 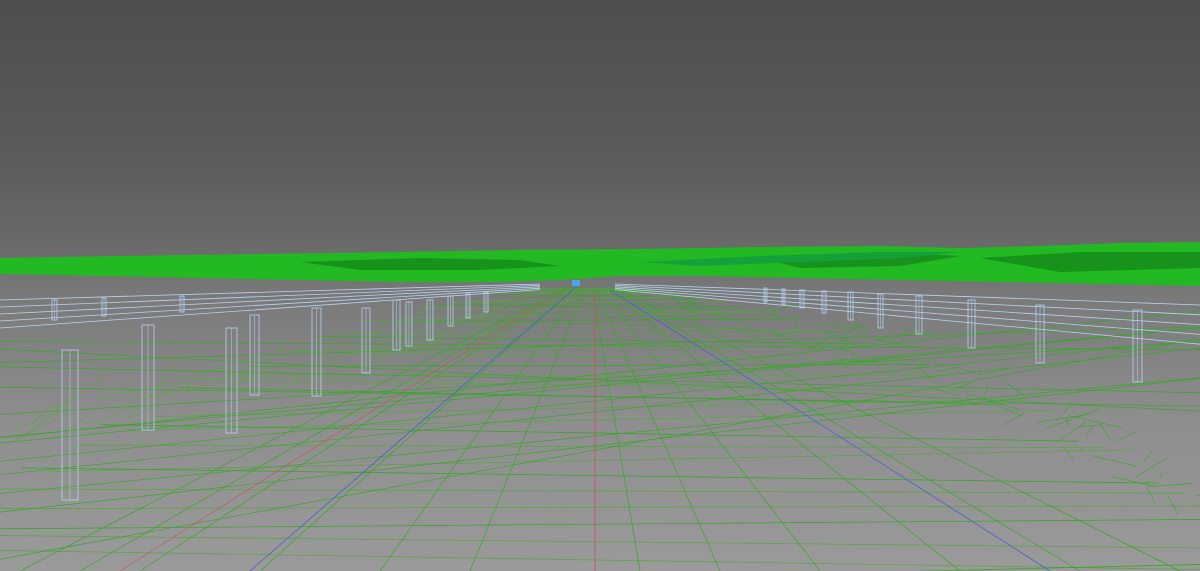 I want to click on axis-blue-left, so click(x=412, y=429).